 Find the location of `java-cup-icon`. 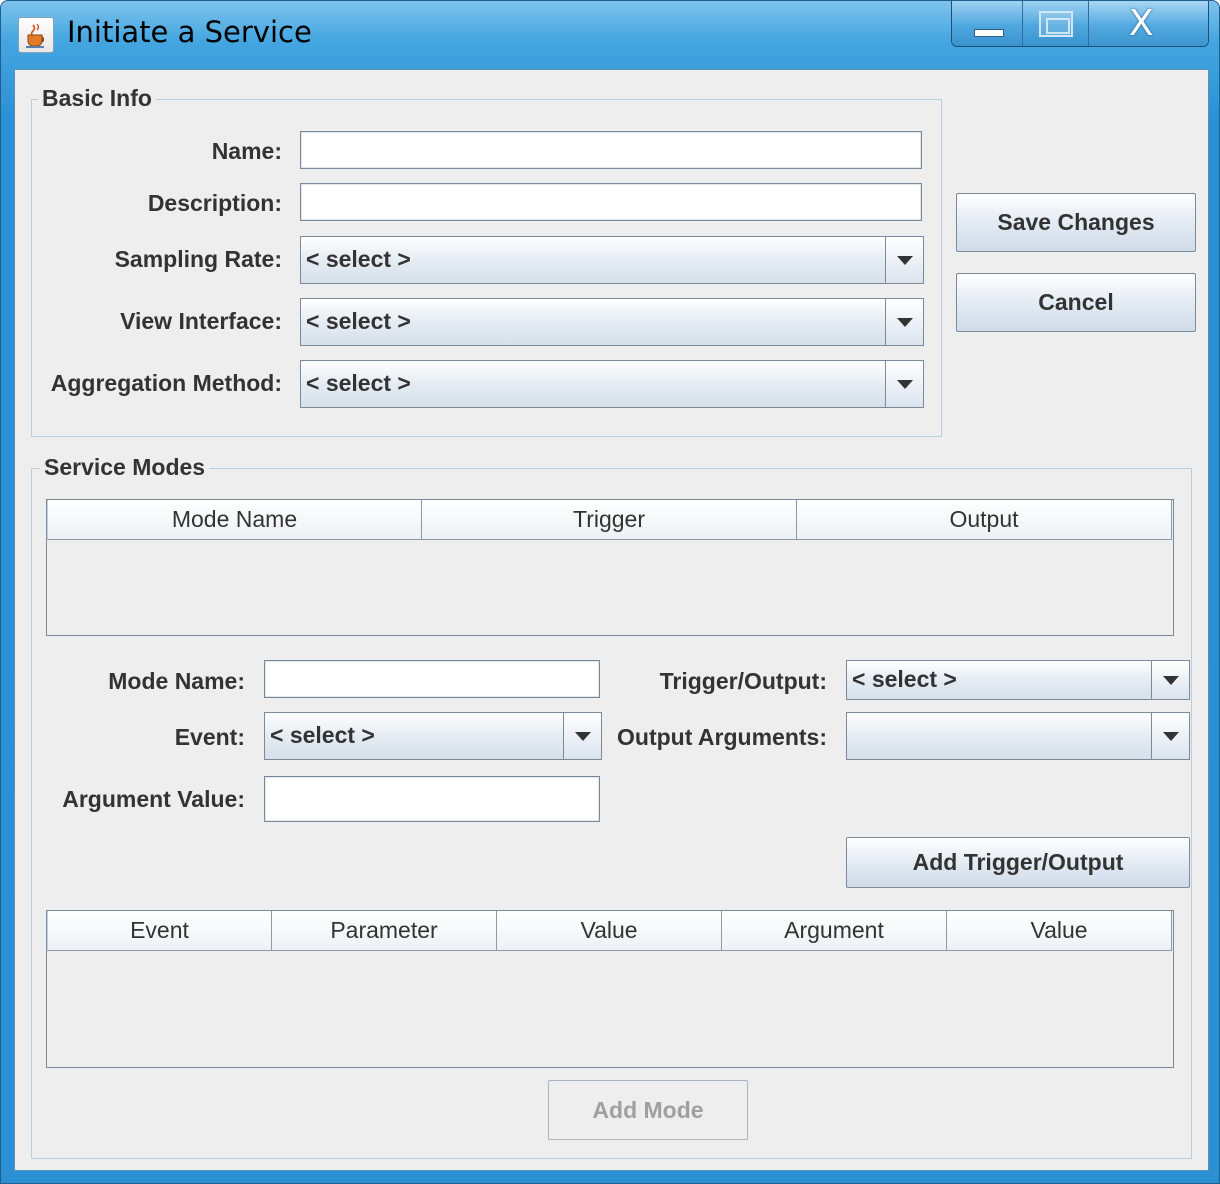

java-cup-icon is located at coordinates (36, 35).